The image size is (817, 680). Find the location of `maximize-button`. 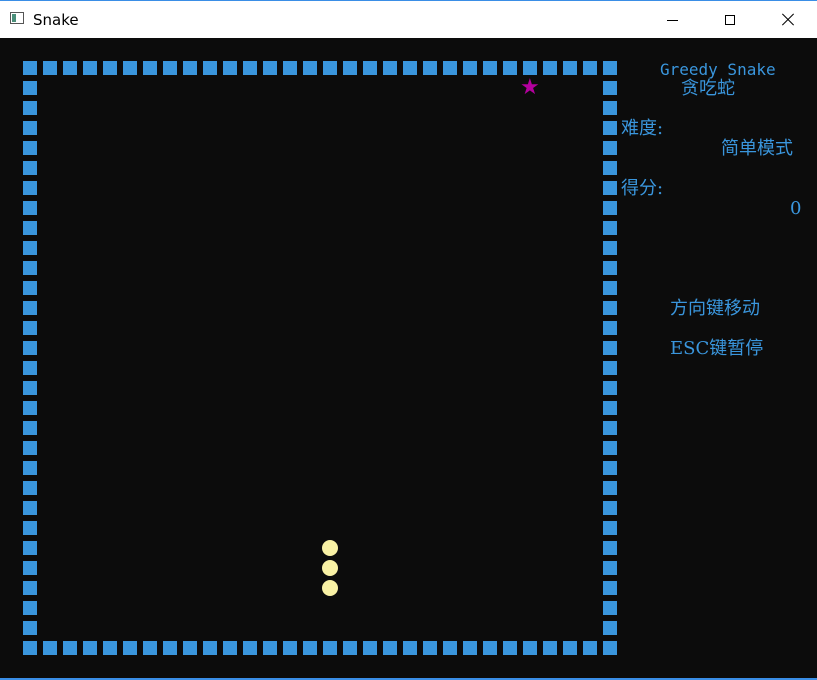

maximize-button is located at coordinates (730, 20).